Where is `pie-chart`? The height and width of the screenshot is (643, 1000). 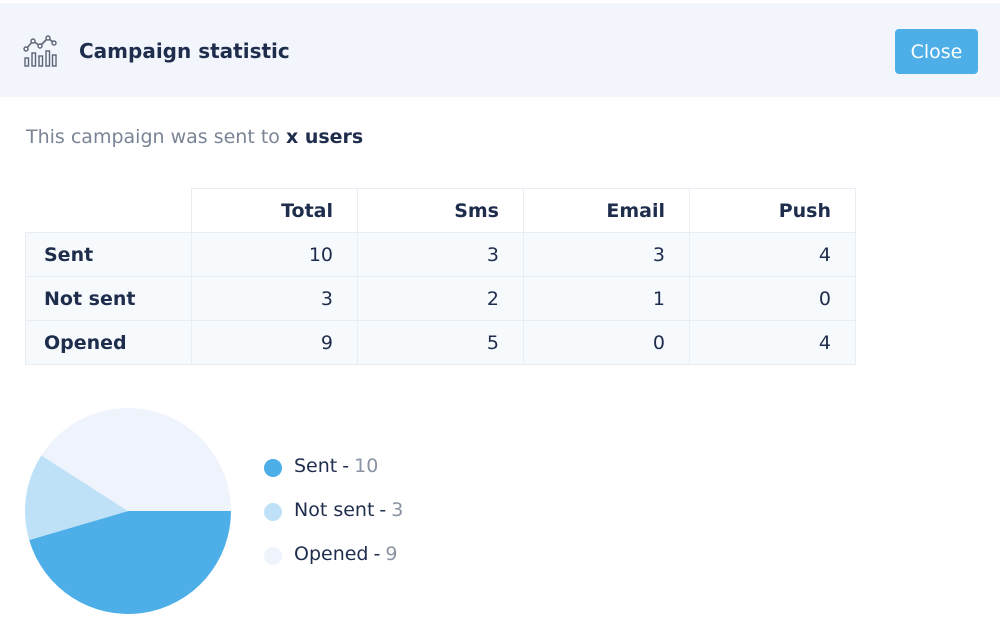 pie-chart is located at coordinates (128, 511).